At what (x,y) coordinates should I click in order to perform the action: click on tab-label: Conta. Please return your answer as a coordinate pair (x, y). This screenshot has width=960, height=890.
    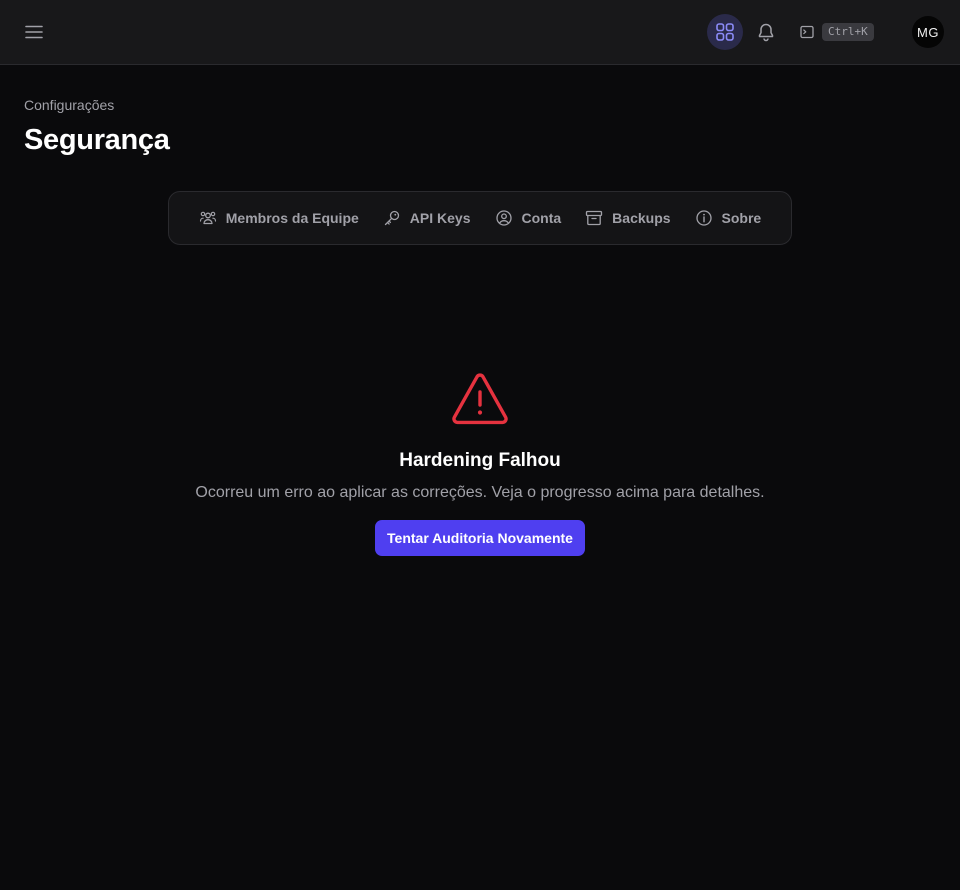
    Looking at the image, I should click on (541, 218).